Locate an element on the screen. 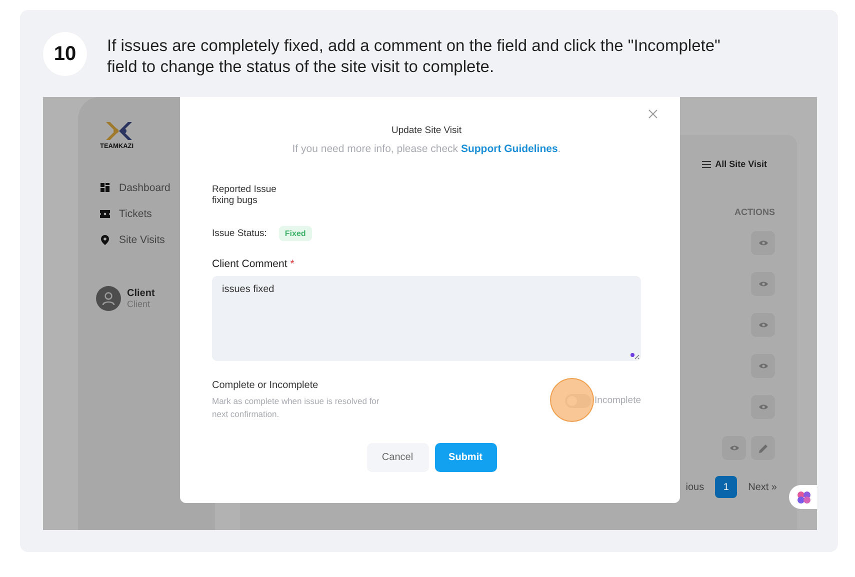 The height and width of the screenshot is (577, 855). dialog-title: Update Site Visit is located at coordinates (426, 130).